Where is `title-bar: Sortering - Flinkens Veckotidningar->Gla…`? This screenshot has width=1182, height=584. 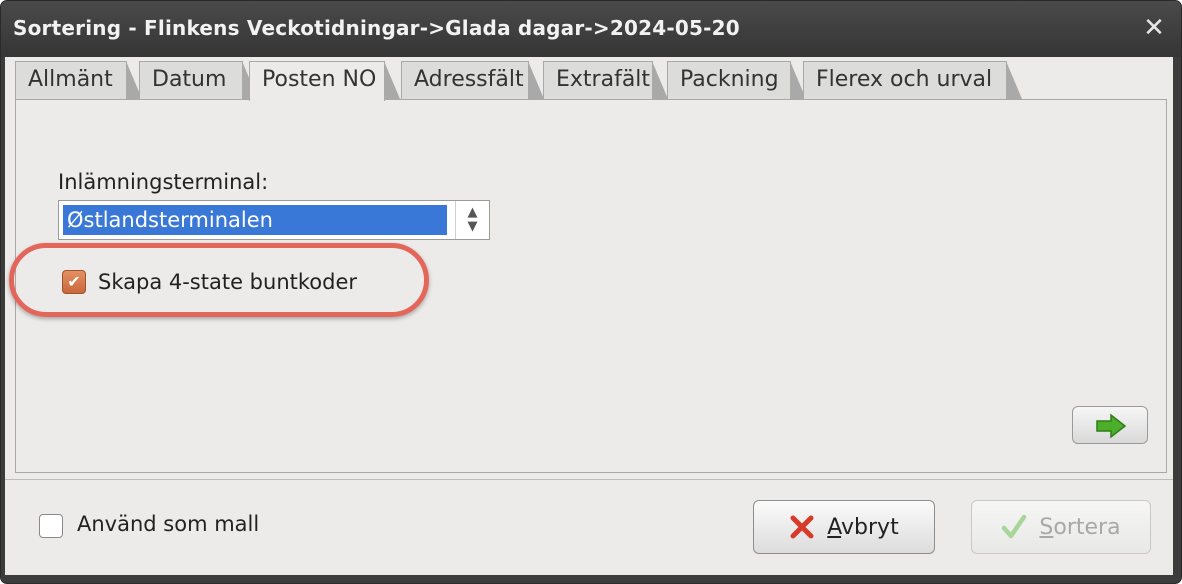 title-bar: Sortering - Flinkens Veckotidningar->Gla… is located at coordinates (591, 29).